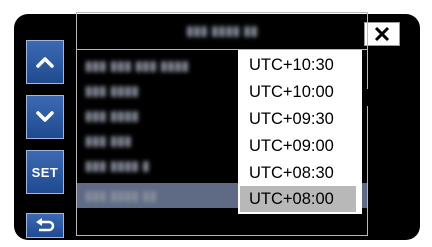  I want to click on chevron-down-icon, so click(45, 116).